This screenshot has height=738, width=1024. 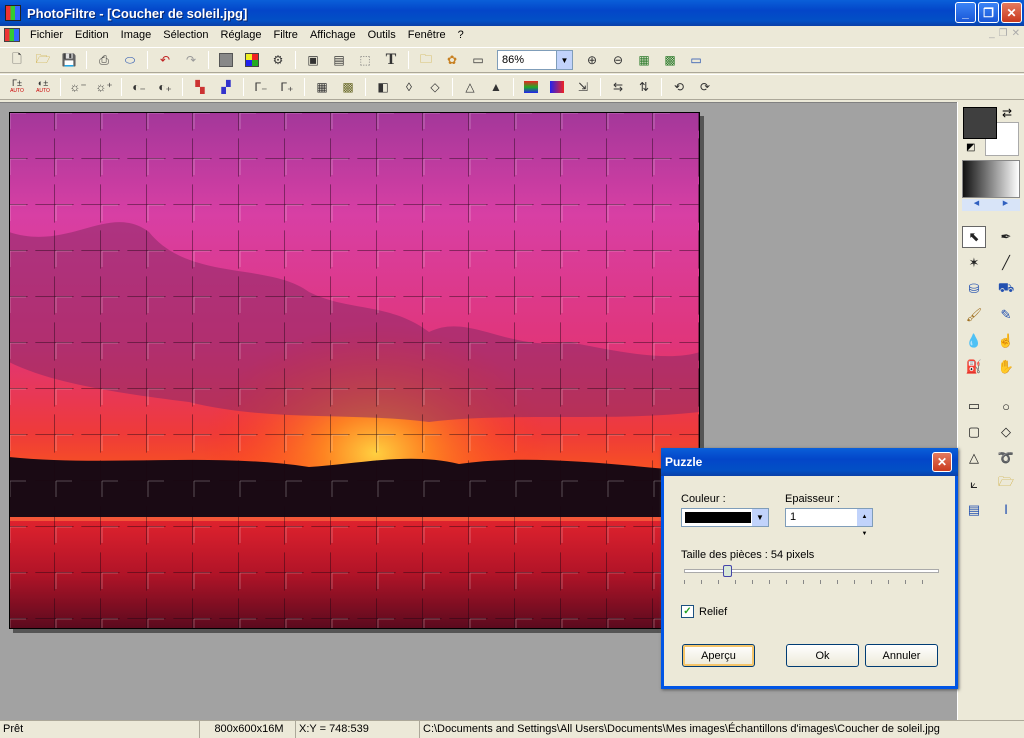 What do you see at coordinates (104, 60) in the screenshot?
I see `print-icon: ⎙` at bounding box center [104, 60].